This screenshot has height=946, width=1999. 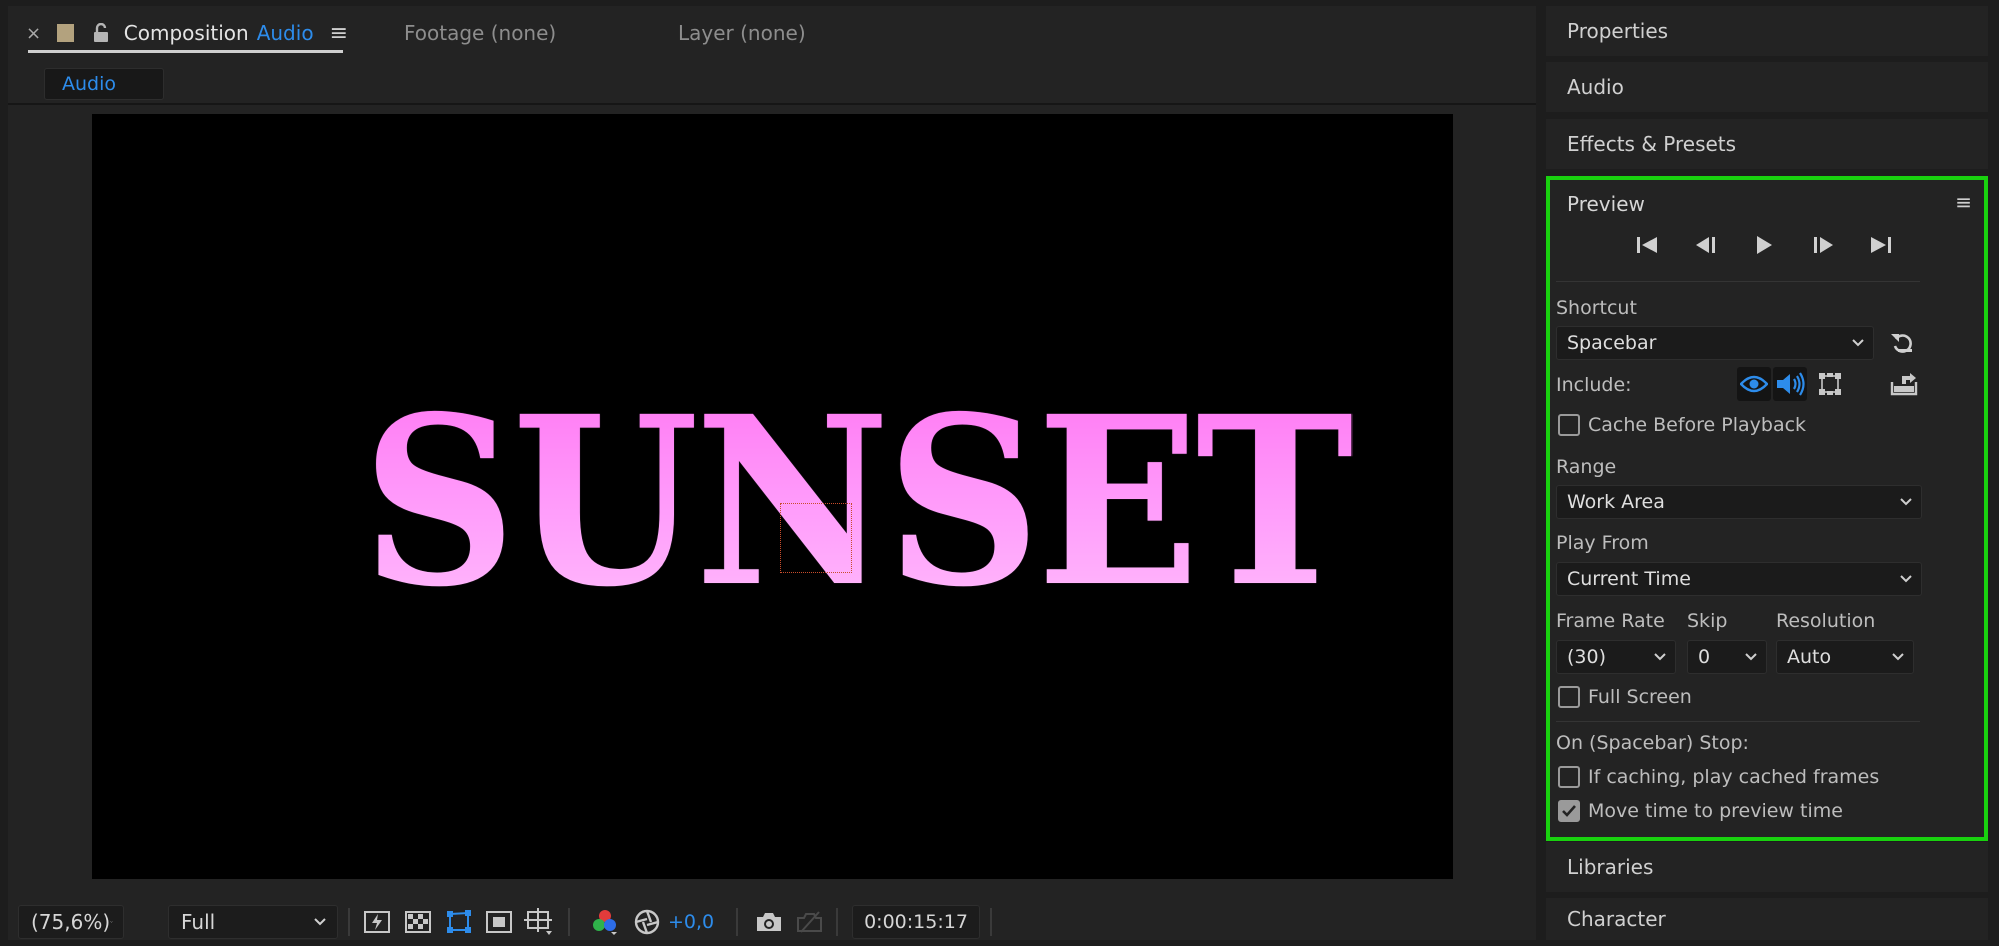 I want to click on mask-path-visibility-icon, so click(x=459, y=922).